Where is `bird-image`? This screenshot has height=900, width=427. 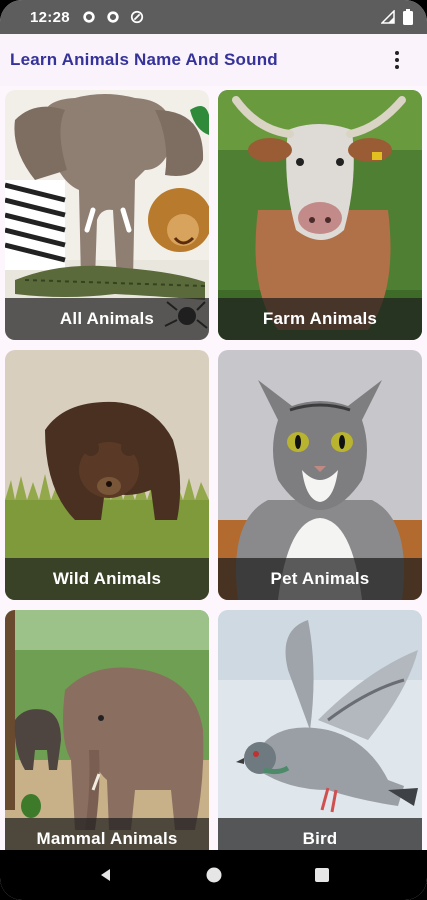 bird-image is located at coordinates (320, 730).